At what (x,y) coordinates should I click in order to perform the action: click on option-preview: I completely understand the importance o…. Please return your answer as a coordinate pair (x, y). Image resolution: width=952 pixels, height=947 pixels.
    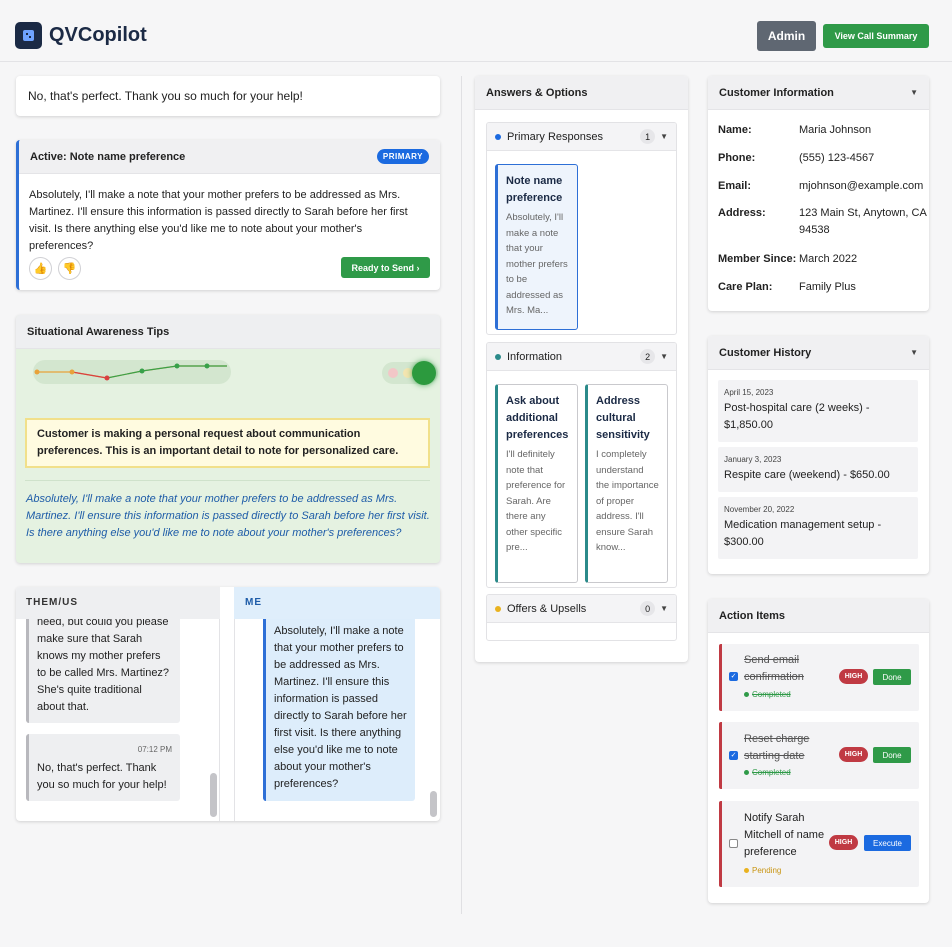
    Looking at the image, I should click on (627, 501).